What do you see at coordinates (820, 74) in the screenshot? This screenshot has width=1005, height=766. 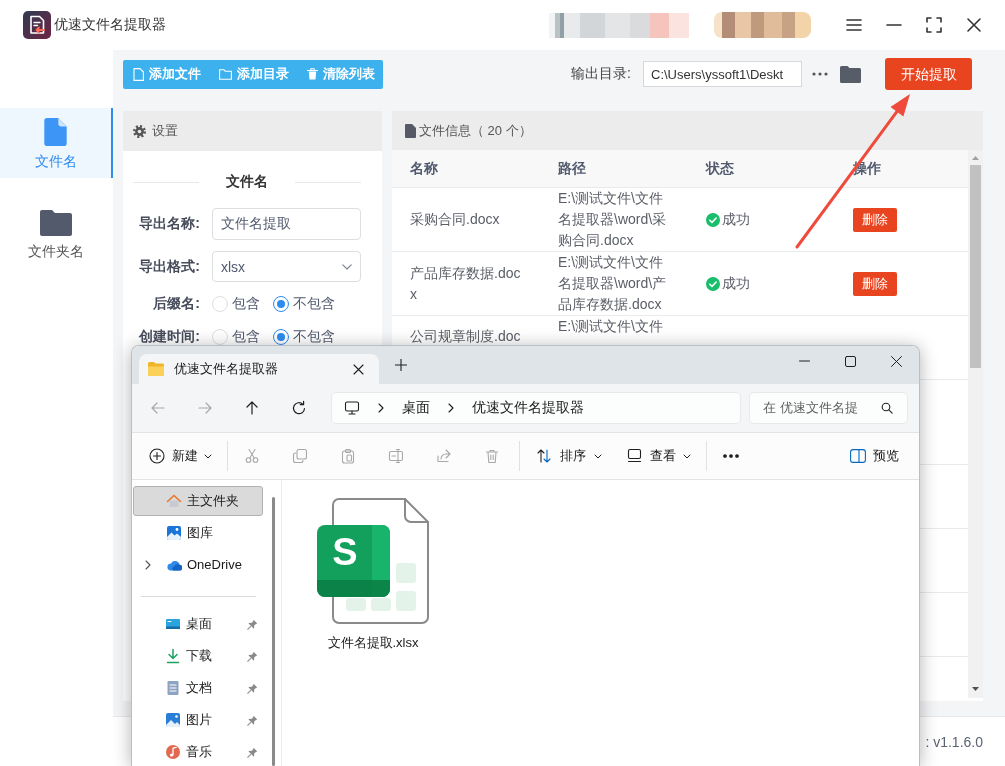 I see `more-icon` at bounding box center [820, 74].